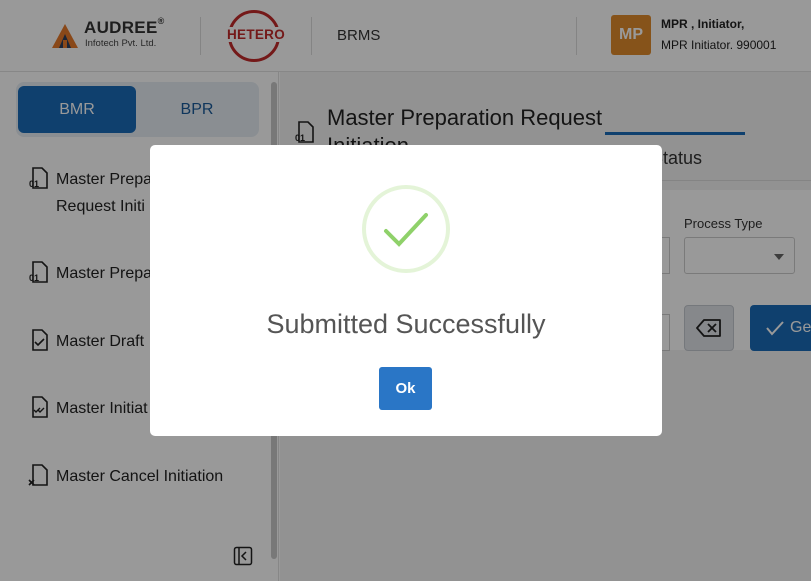  Describe the element at coordinates (405, 388) in the screenshot. I see `ok-button: Ok` at that location.